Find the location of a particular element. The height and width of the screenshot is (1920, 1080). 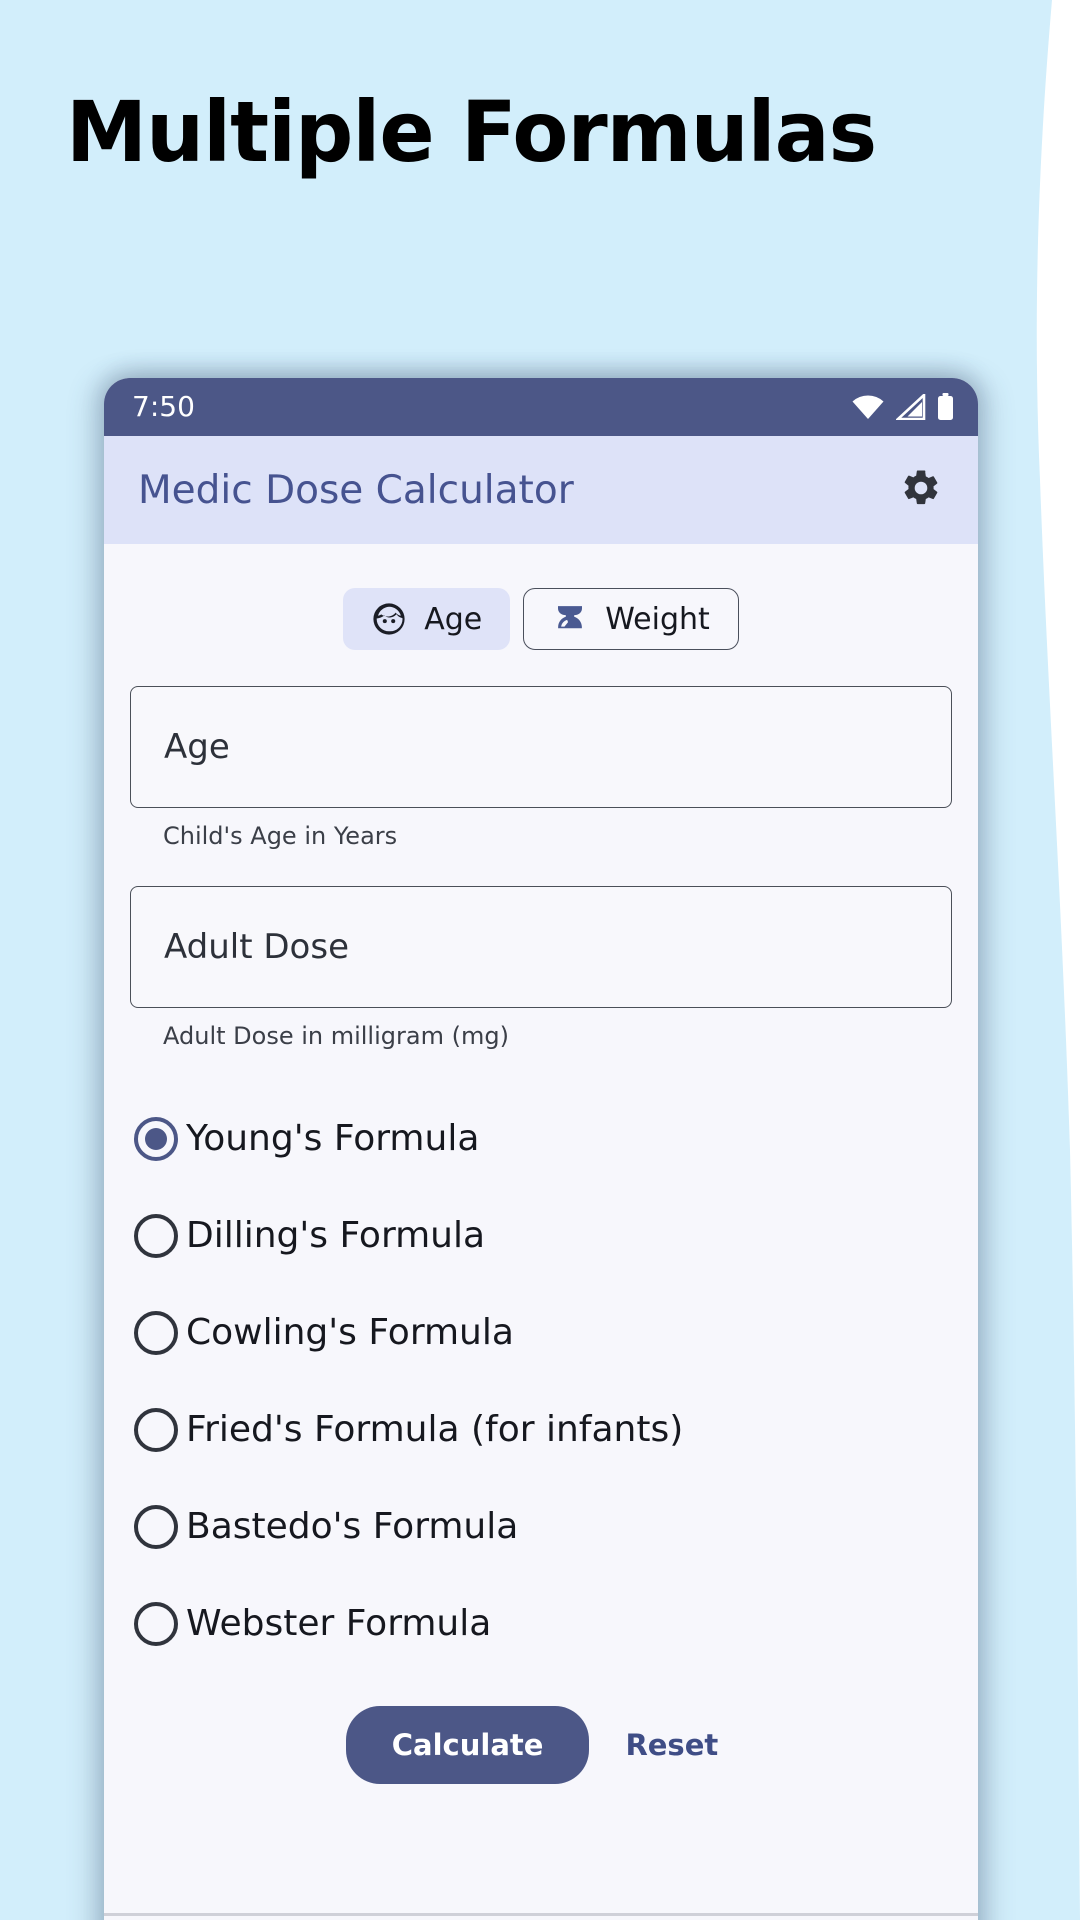

field-block-age: Age Child's Age in Years is located at coordinates (541, 768).